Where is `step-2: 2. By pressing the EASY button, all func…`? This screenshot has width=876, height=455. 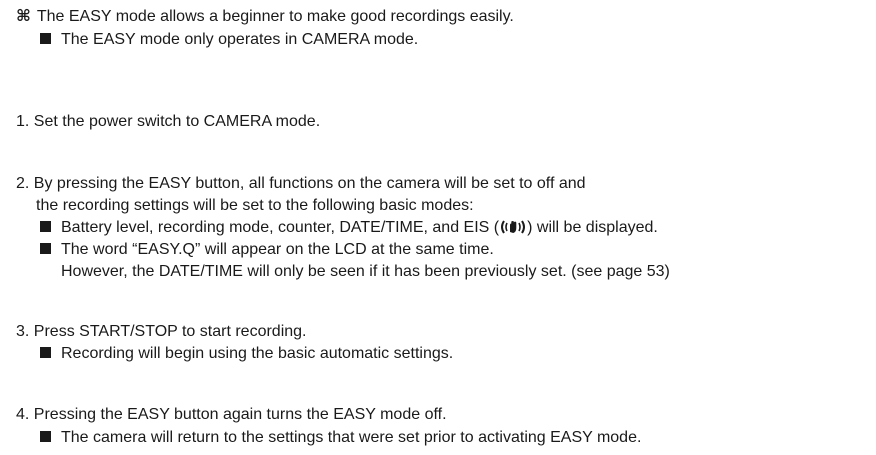
step-2: 2. By pressing the EASY button, all func… is located at coordinates (301, 184).